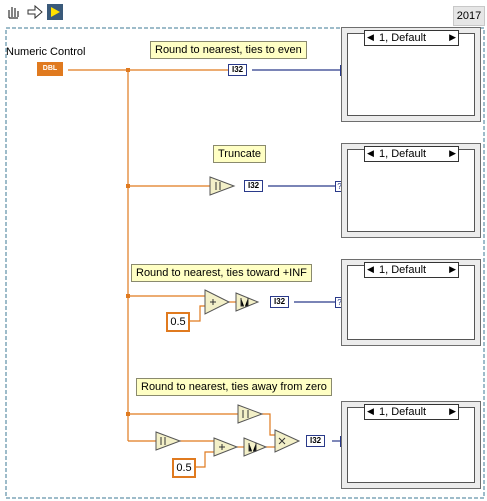 The image size is (487, 501). Describe the element at coordinates (226, 447) in the screenshot. I see `add-node-away` at that location.